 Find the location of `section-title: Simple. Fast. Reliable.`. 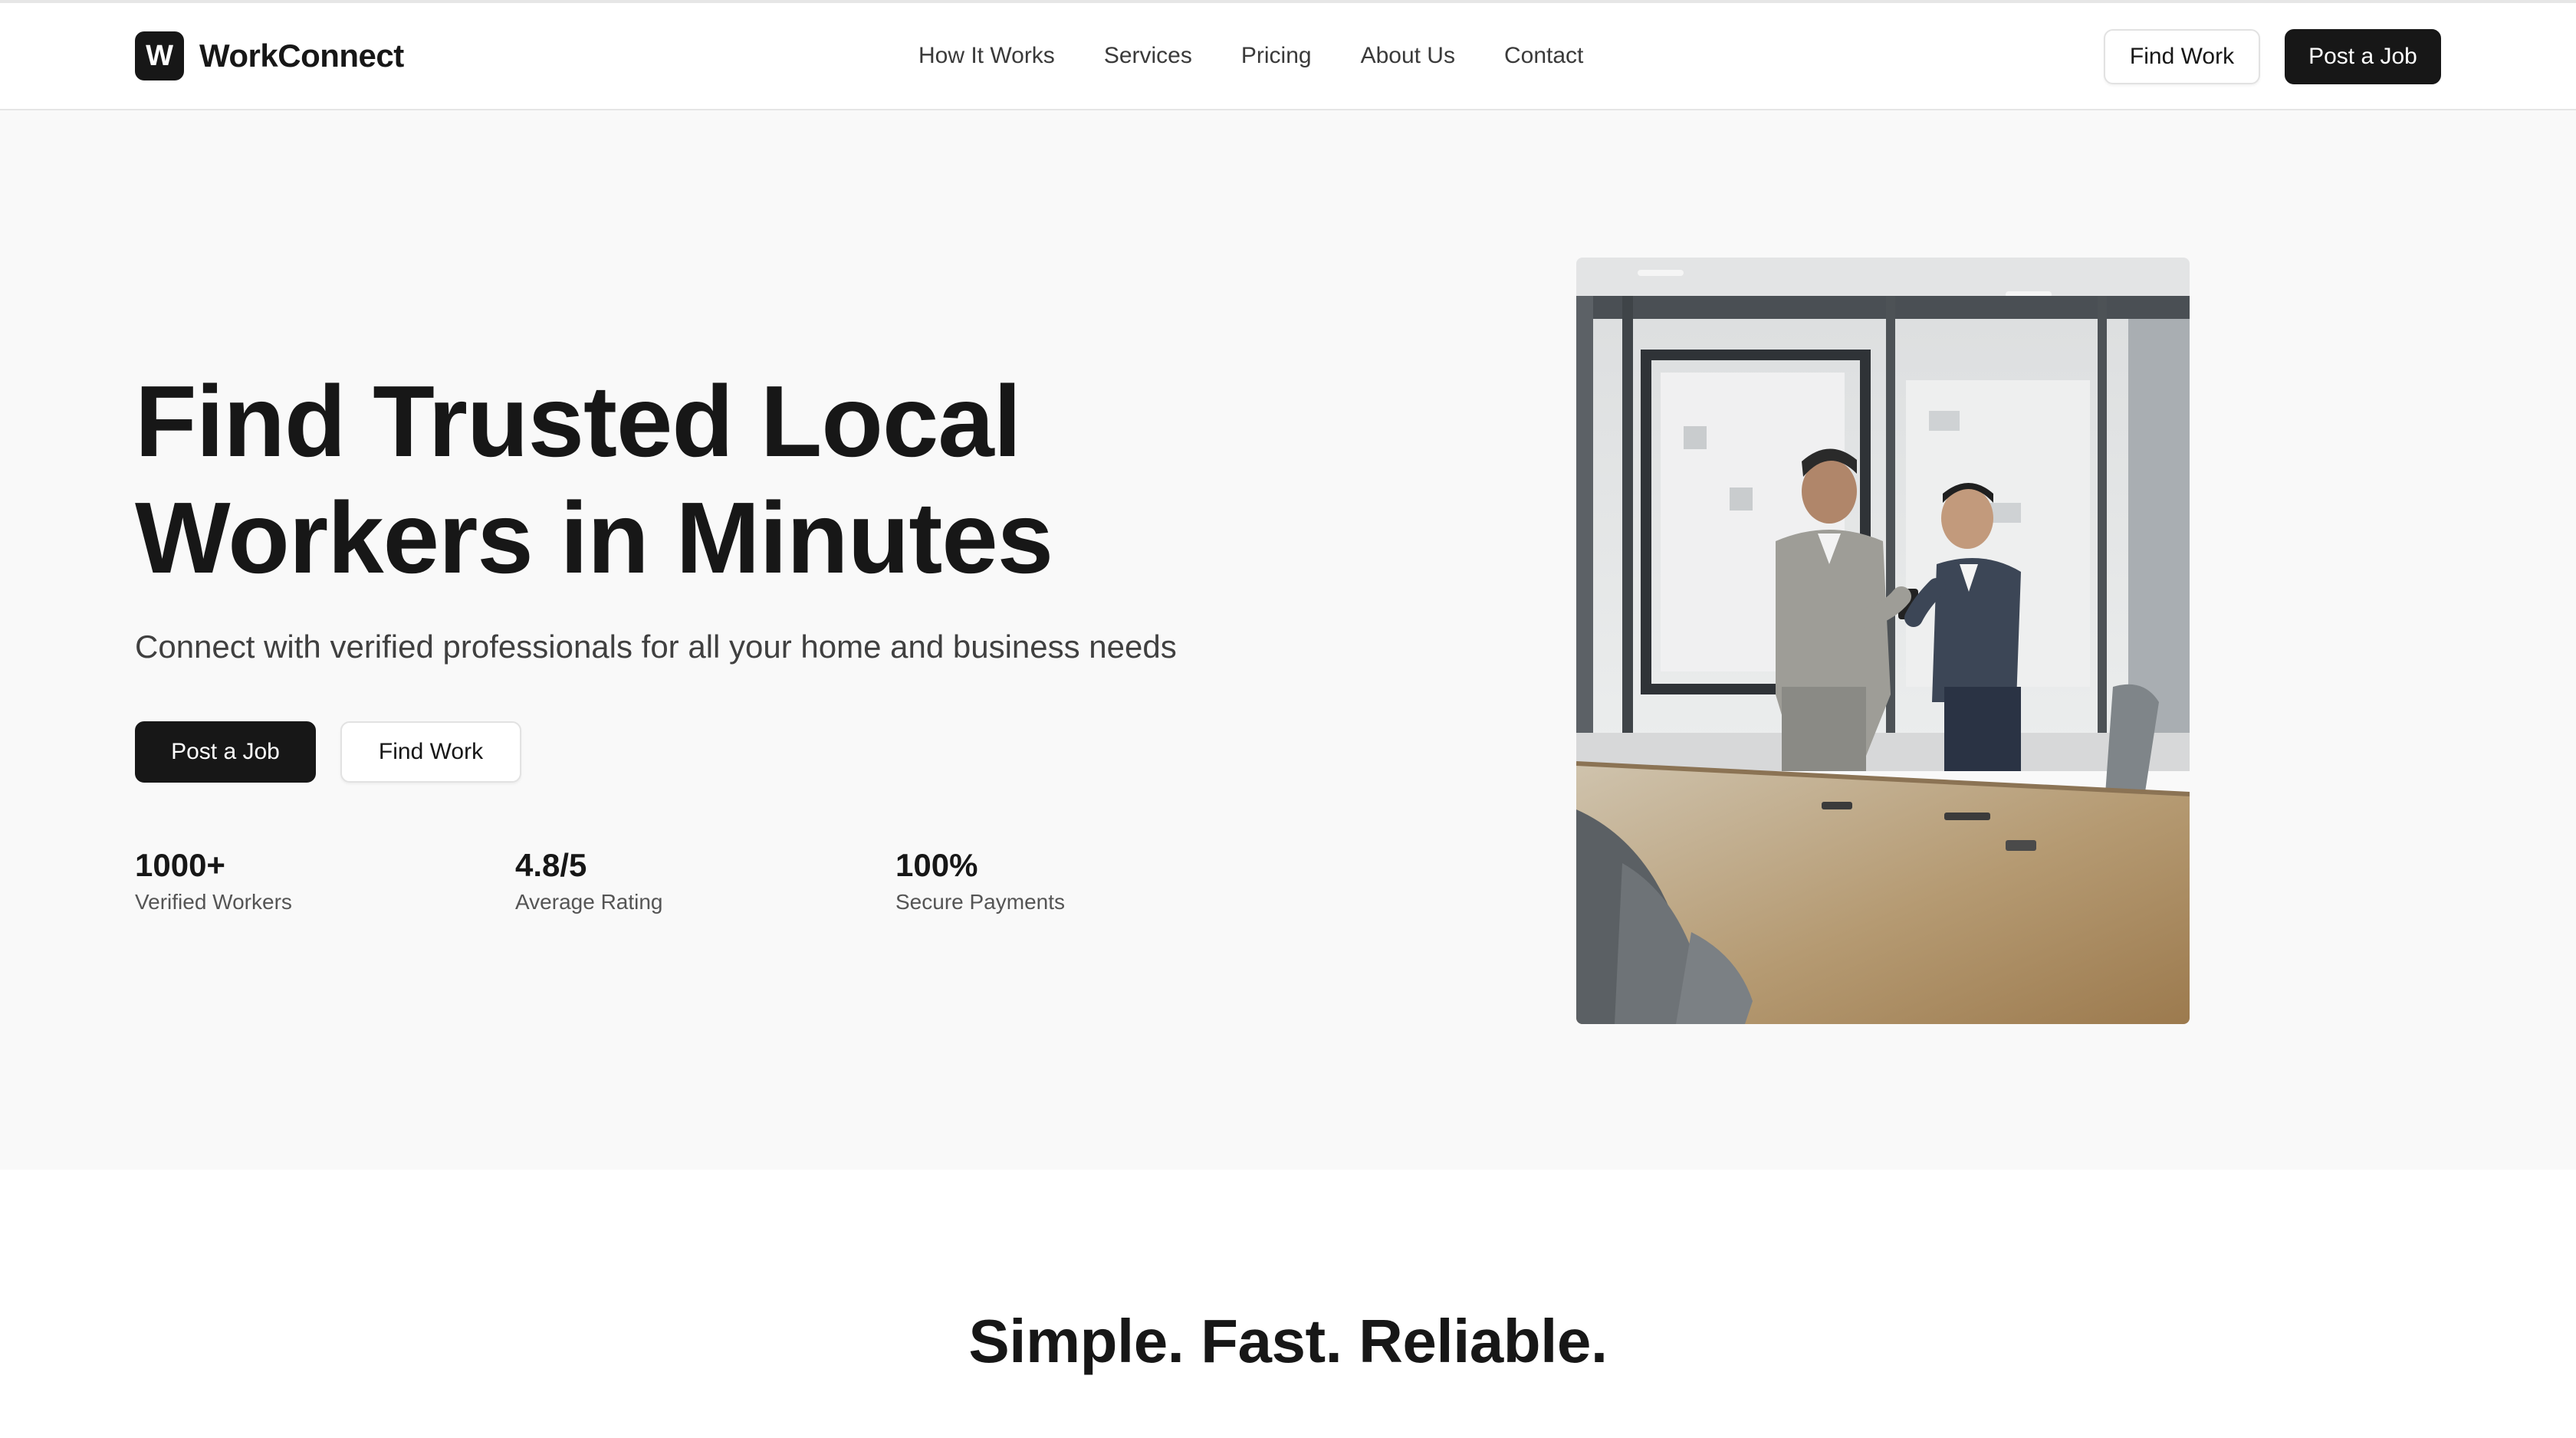

section-title: Simple. Fast. Reliable. is located at coordinates (1288, 1341).